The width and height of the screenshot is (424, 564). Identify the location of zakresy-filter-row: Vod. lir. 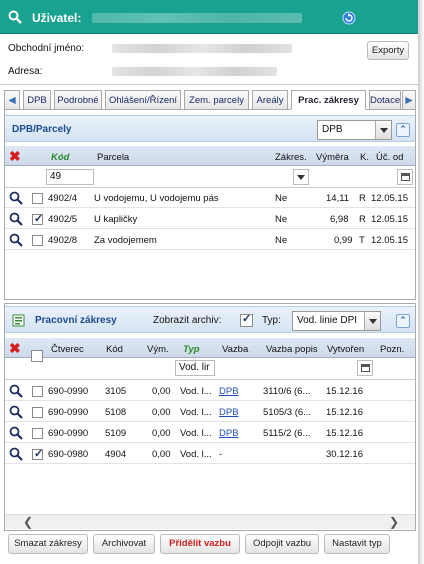
(210, 369).